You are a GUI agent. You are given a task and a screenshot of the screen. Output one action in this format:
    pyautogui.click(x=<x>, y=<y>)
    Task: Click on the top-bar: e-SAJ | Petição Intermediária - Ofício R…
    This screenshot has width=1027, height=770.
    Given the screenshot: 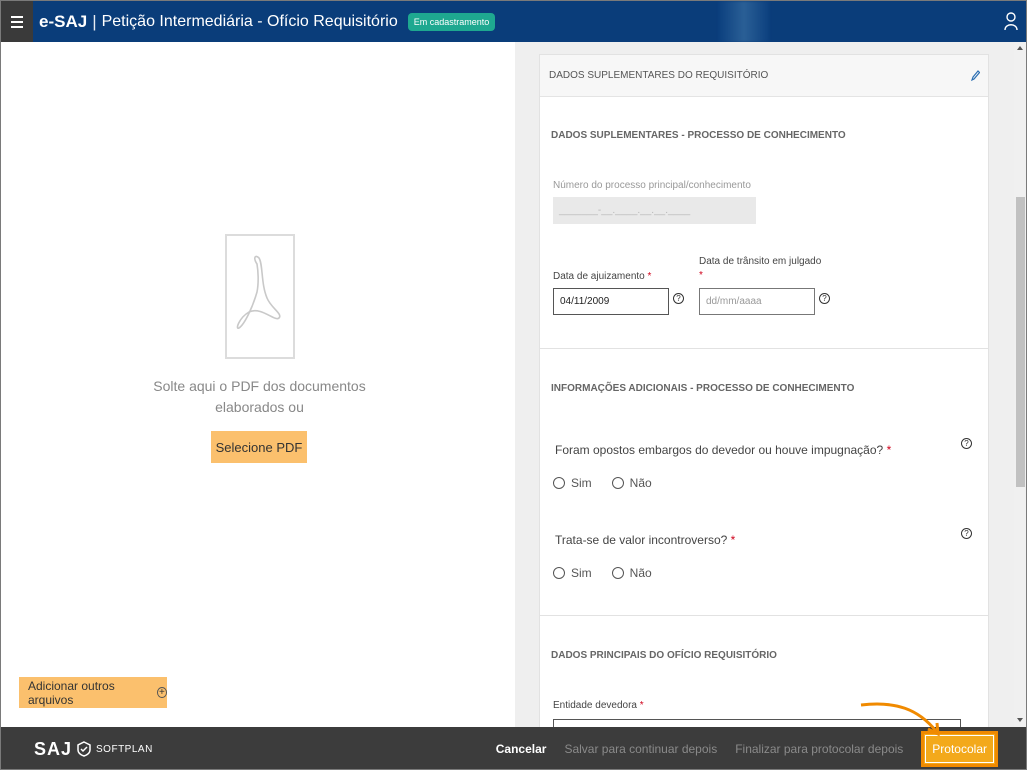 What is the action you would take?
    pyautogui.click(x=513, y=21)
    